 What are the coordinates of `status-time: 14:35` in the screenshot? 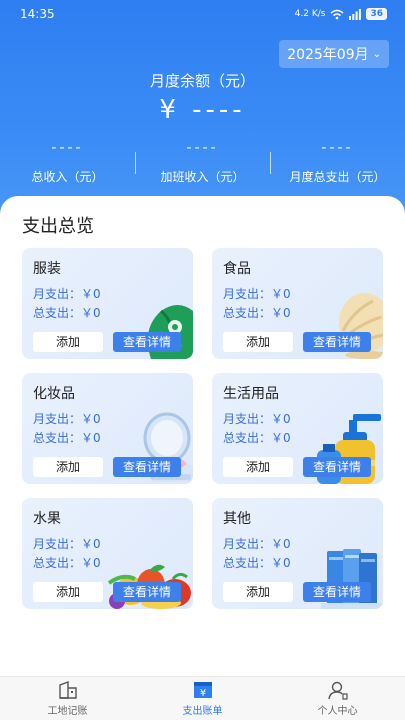 It's located at (37, 14).